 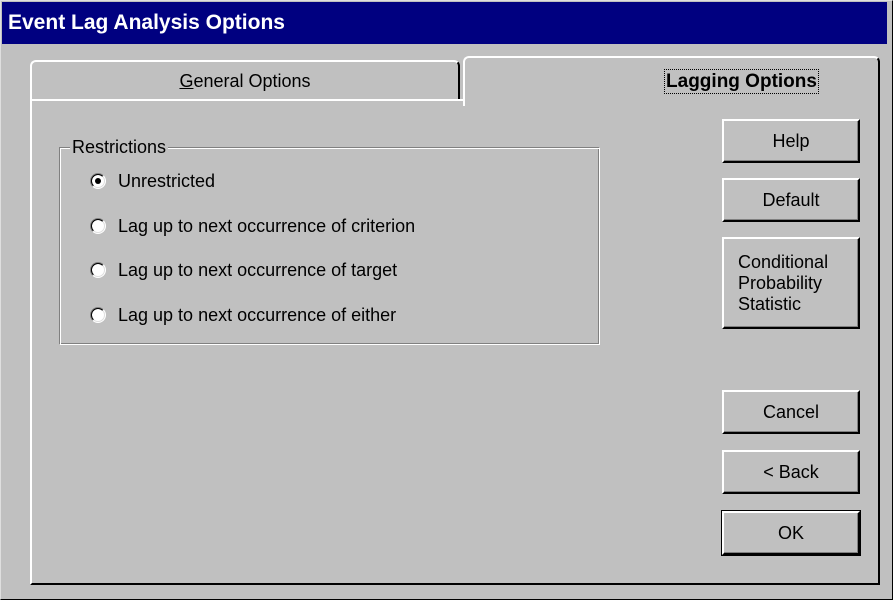 I want to click on tab-general-access-key: G, so click(x=186, y=81).